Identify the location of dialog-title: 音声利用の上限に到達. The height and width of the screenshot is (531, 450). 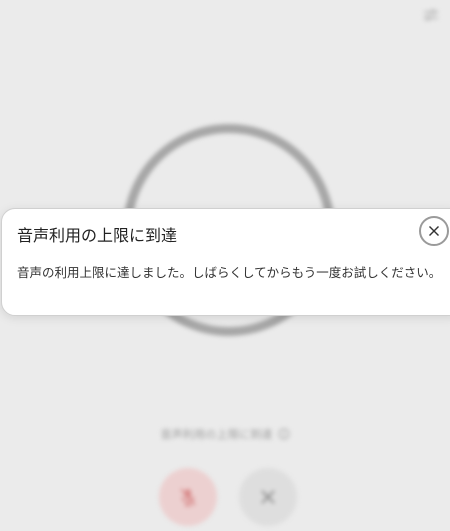
(97, 235).